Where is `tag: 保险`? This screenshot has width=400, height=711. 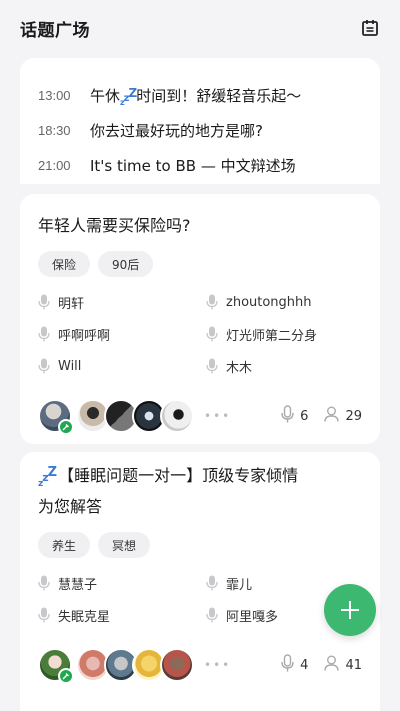
tag: 保险 is located at coordinates (64, 264).